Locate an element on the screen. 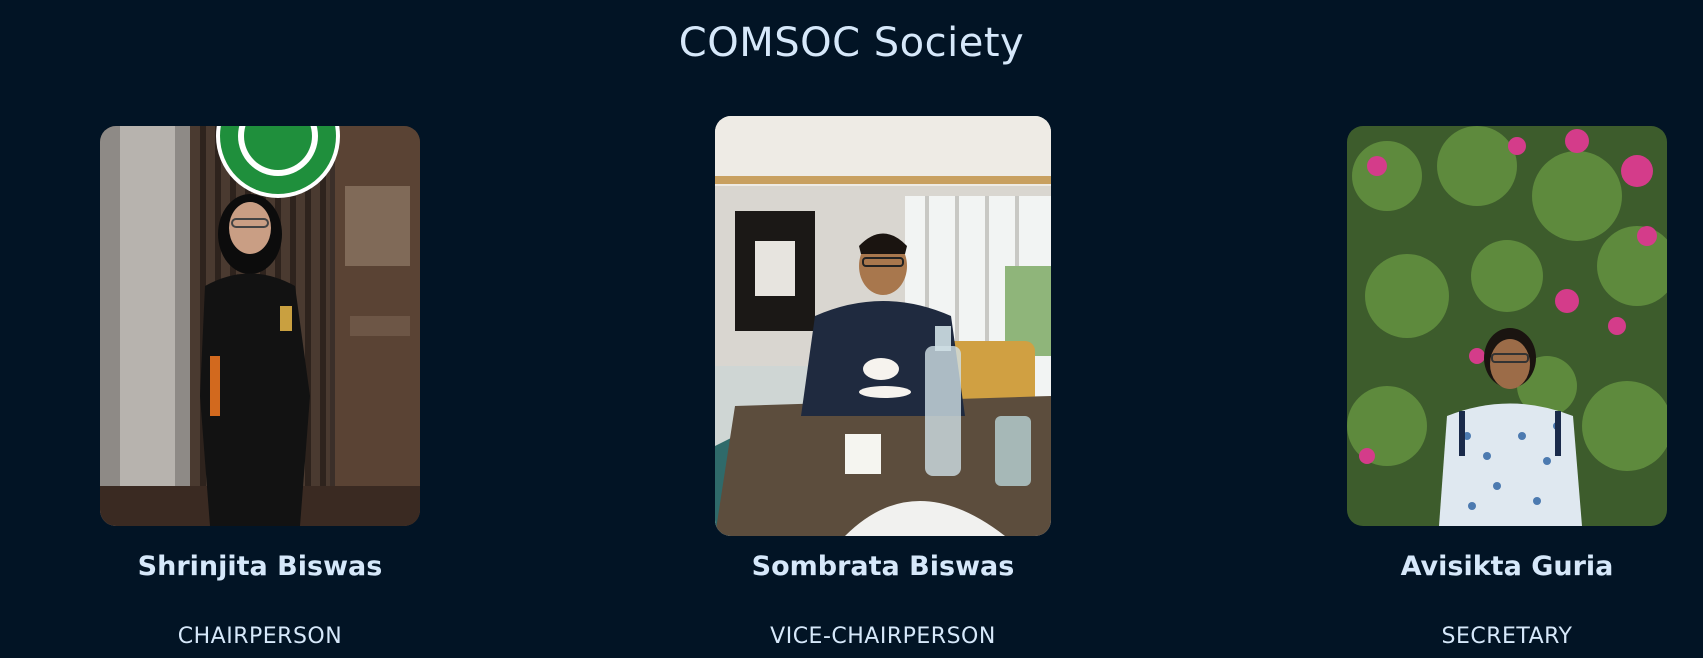 The width and height of the screenshot is (1703, 658). member-role: VICE-CHAIRPERSON is located at coordinates (883, 636).